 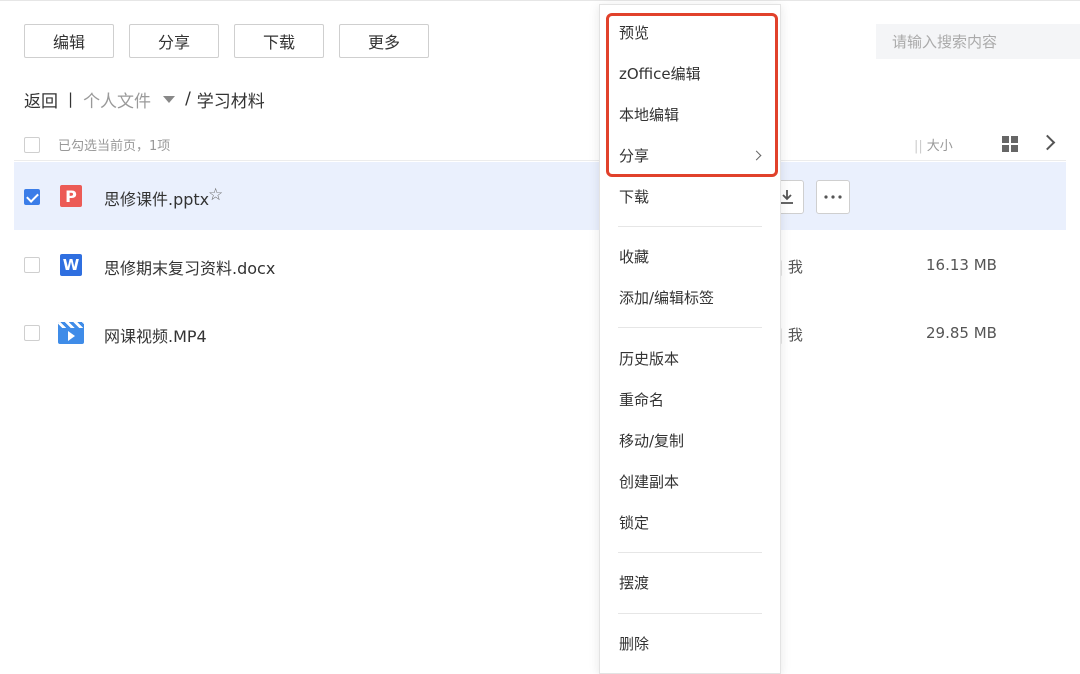 What do you see at coordinates (1010, 144) in the screenshot?
I see `grid-view-icon` at bounding box center [1010, 144].